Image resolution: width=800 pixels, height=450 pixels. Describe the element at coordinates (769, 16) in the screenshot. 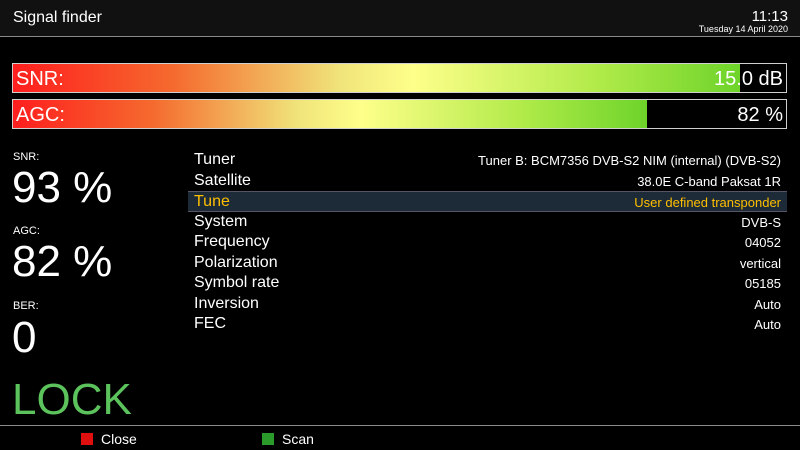

I see `clock-time: 11:13` at that location.